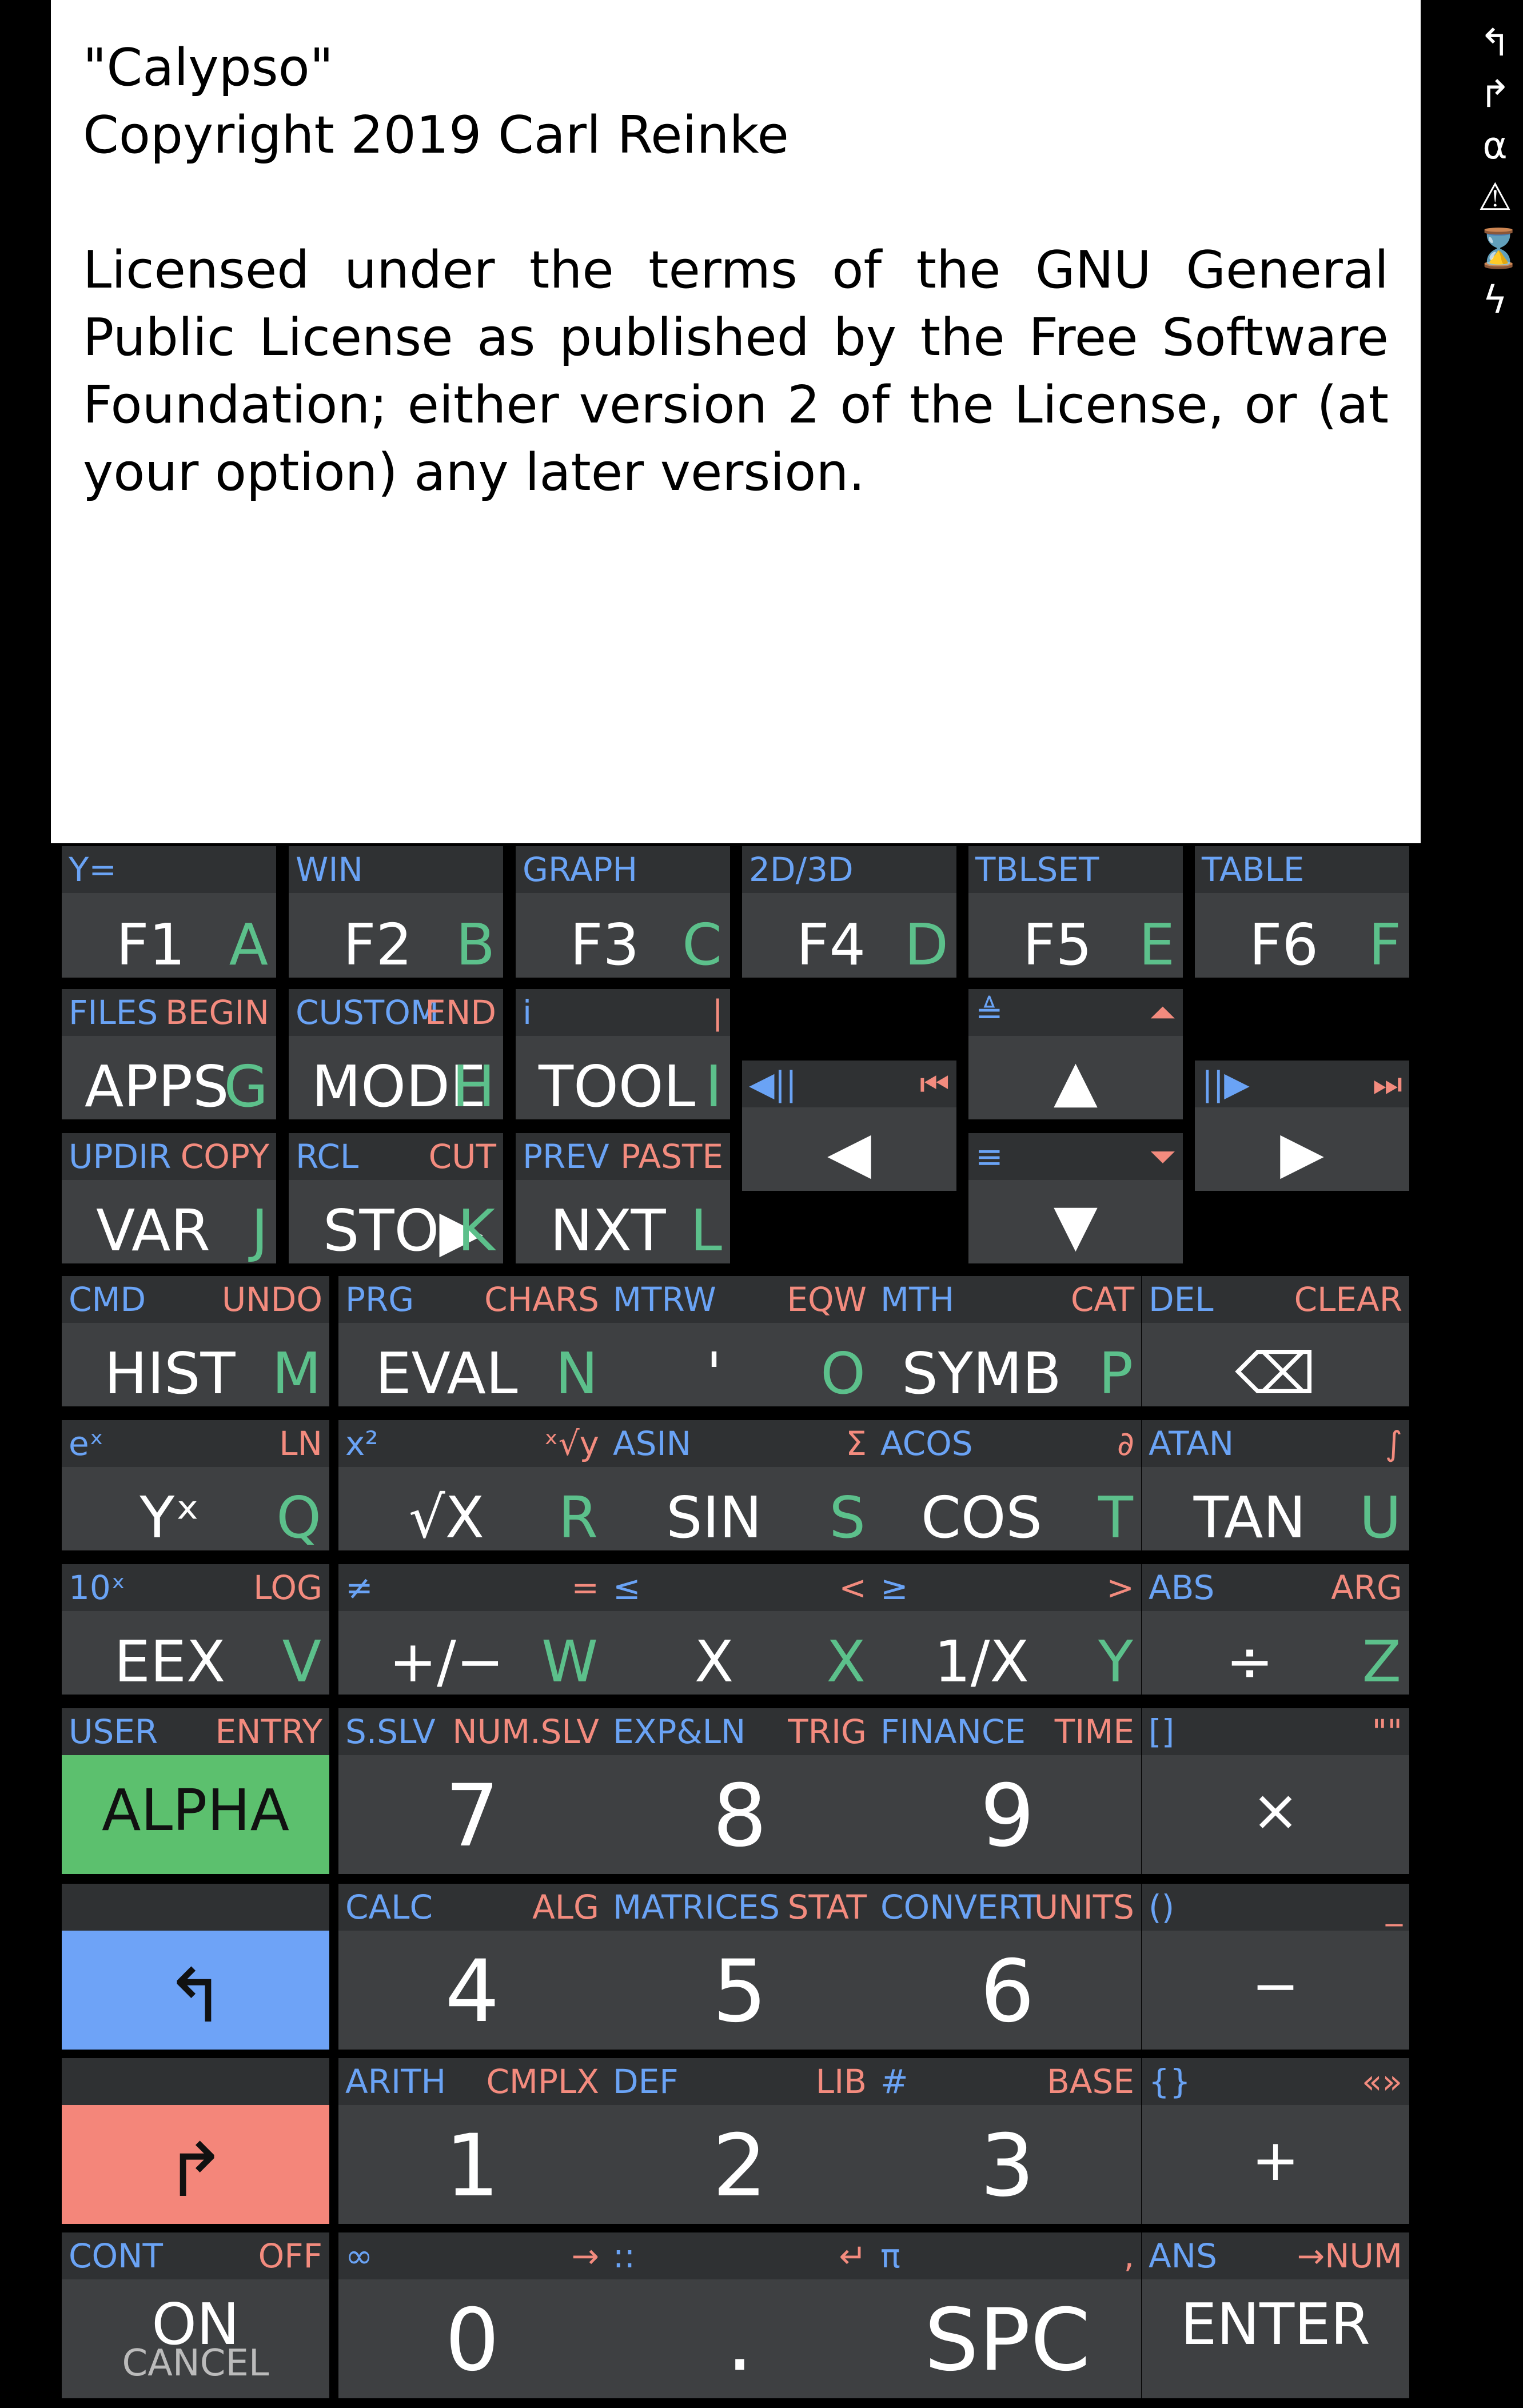 This screenshot has width=1523, height=2408. Describe the element at coordinates (472, 2315) in the screenshot. I see `zero-button: ∞ → 0` at that location.